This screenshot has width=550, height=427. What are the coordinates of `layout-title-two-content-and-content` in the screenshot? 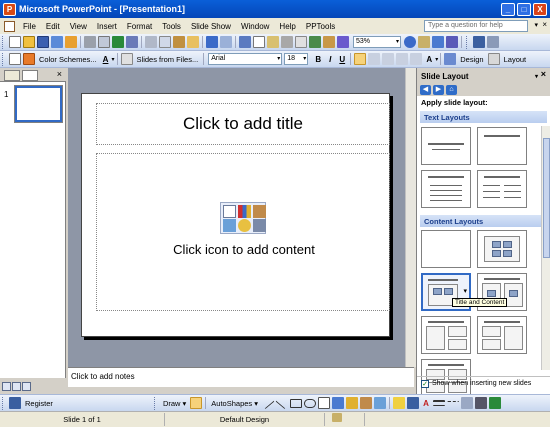 It's located at (502, 335).